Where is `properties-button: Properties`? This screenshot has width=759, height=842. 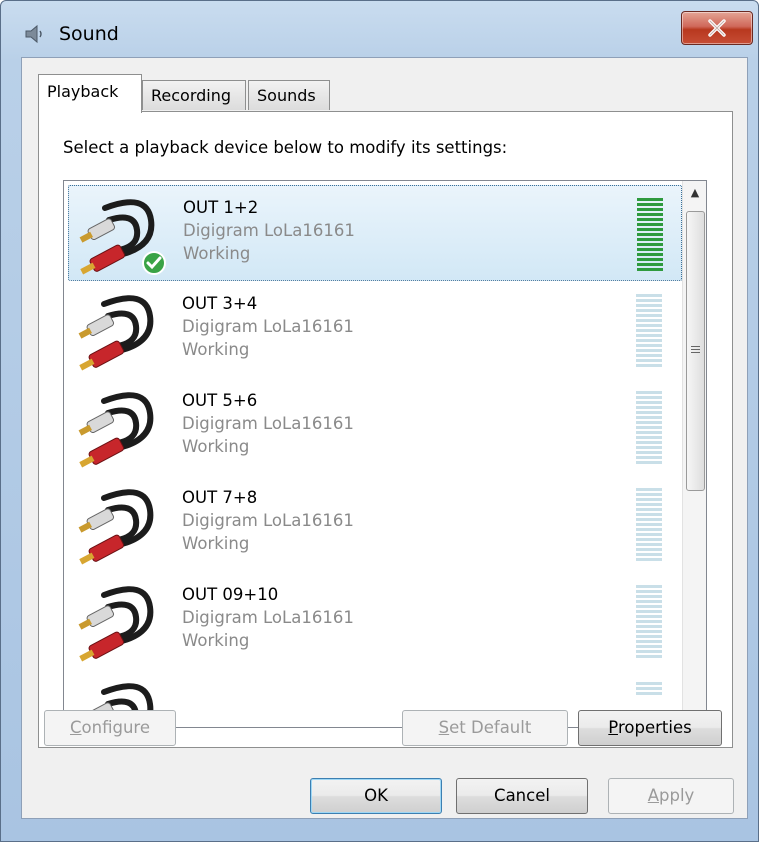
properties-button: Properties is located at coordinates (650, 728).